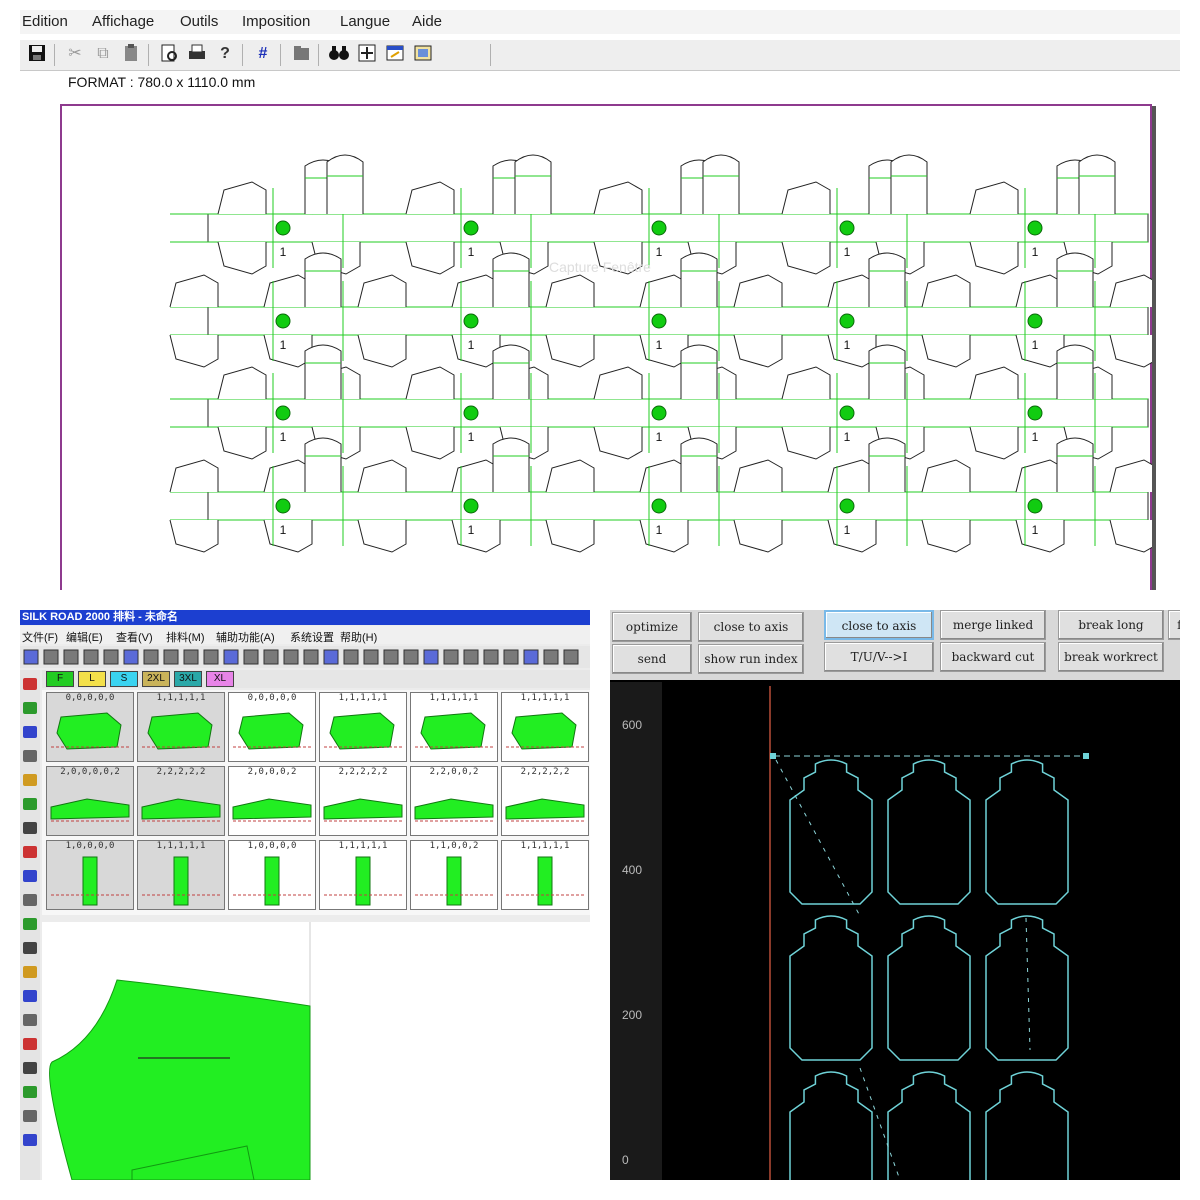 The height and width of the screenshot is (1200, 1200). Describe the element at coordinates (272, 801) in the screenshot. I see `piece-thumbnail: 2,0,0,0,2` at that location.